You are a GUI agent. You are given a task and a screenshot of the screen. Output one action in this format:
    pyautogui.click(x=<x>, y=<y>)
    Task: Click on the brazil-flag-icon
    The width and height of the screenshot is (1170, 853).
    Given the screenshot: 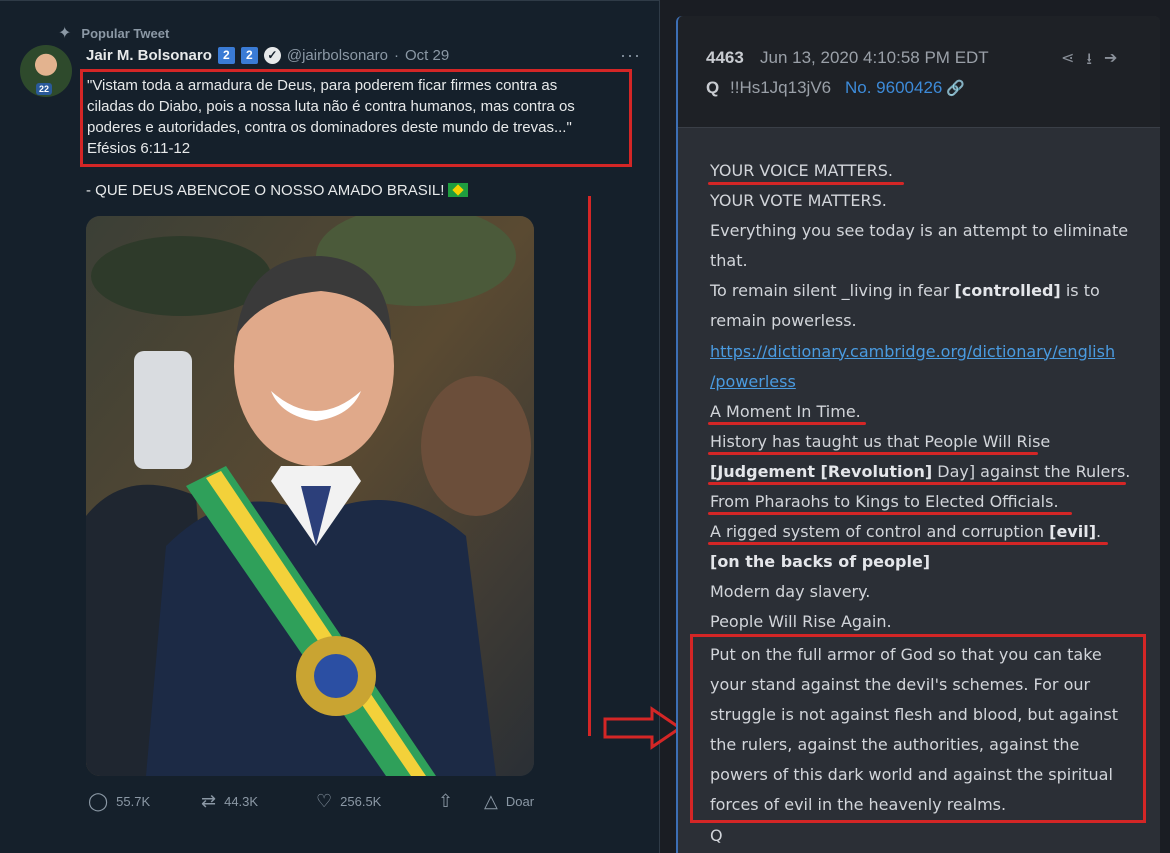 What is the action you would take?
    pyautogui.click(x=458, y=190)
    